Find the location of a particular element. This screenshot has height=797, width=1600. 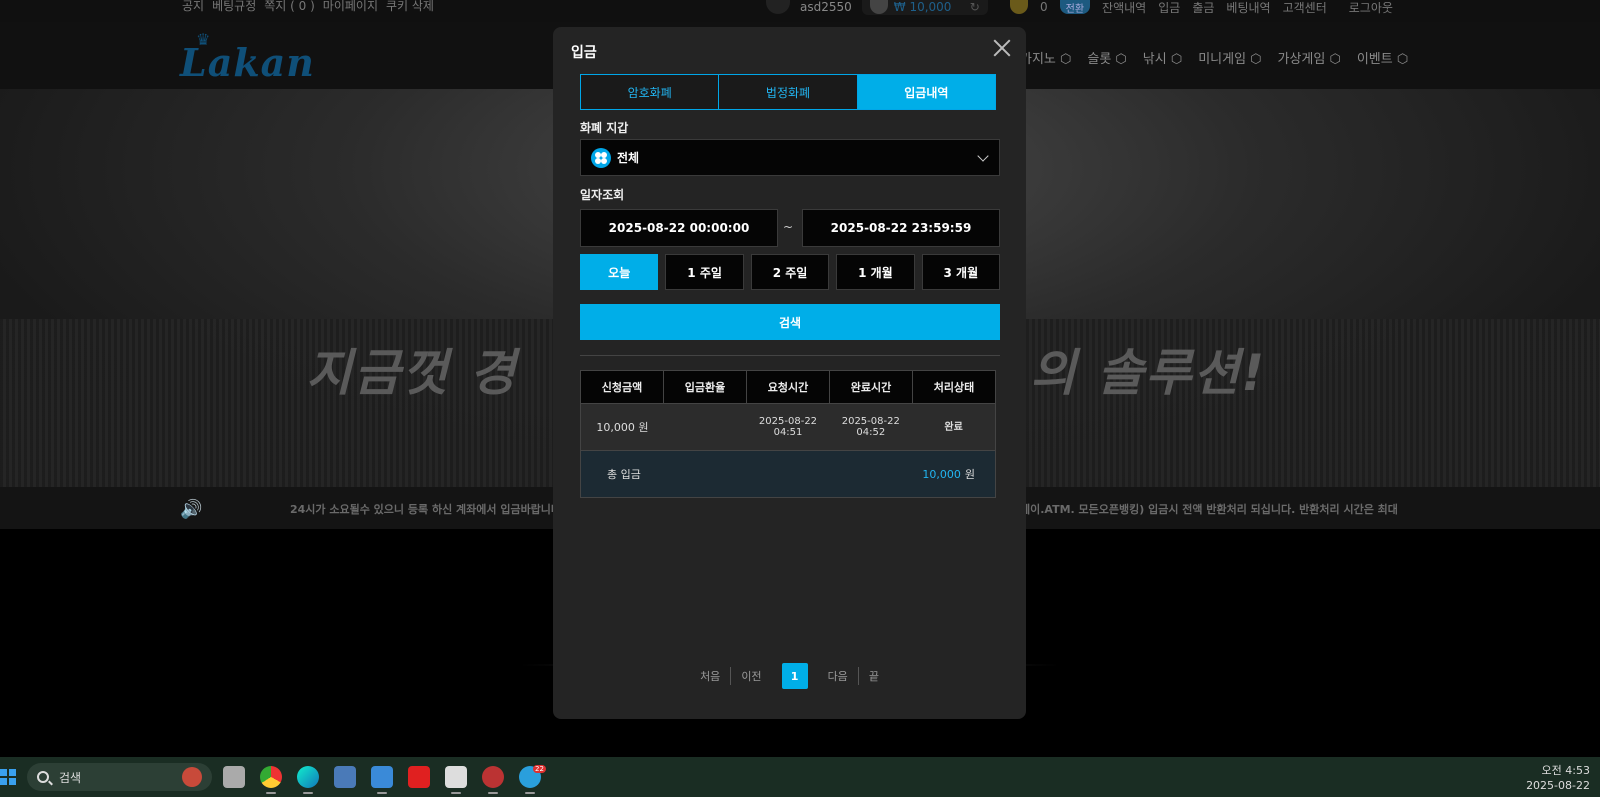

period-2week-button: 2 주일 is located at coordinates (790, 272).